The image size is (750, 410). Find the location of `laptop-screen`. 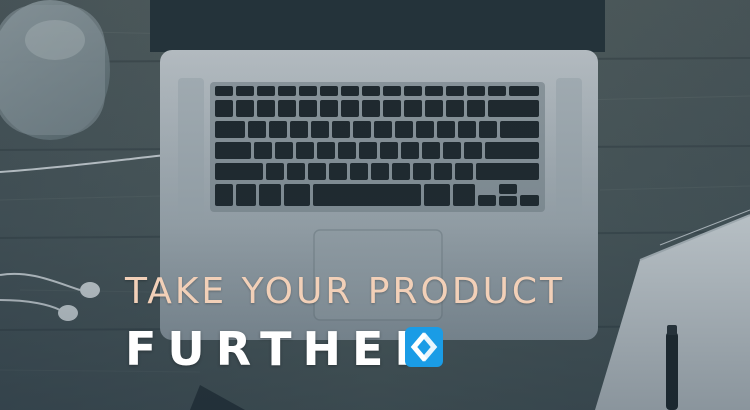

laptop-screen is located at coordinates (377, 26).